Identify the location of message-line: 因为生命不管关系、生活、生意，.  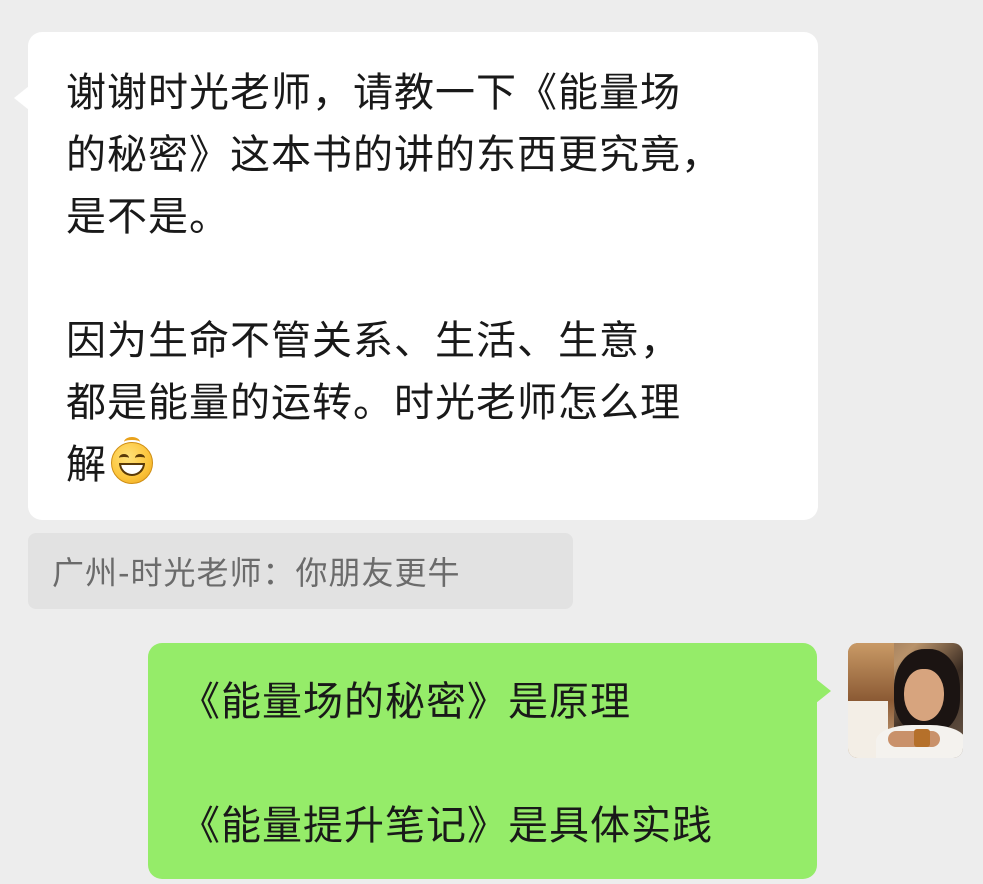
(373, 341).